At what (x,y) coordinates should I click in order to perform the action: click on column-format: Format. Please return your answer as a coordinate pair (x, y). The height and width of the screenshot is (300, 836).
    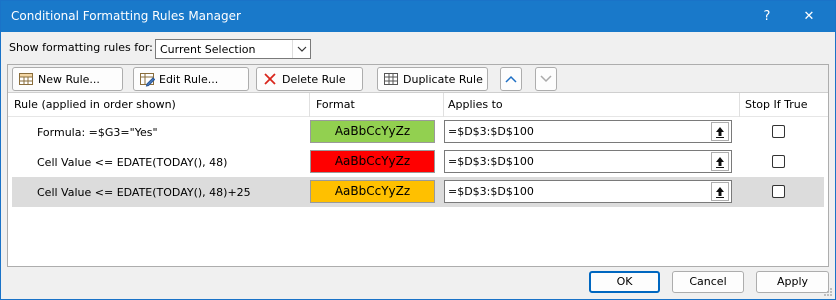
    Looking at the image, I should click on (335, 104).